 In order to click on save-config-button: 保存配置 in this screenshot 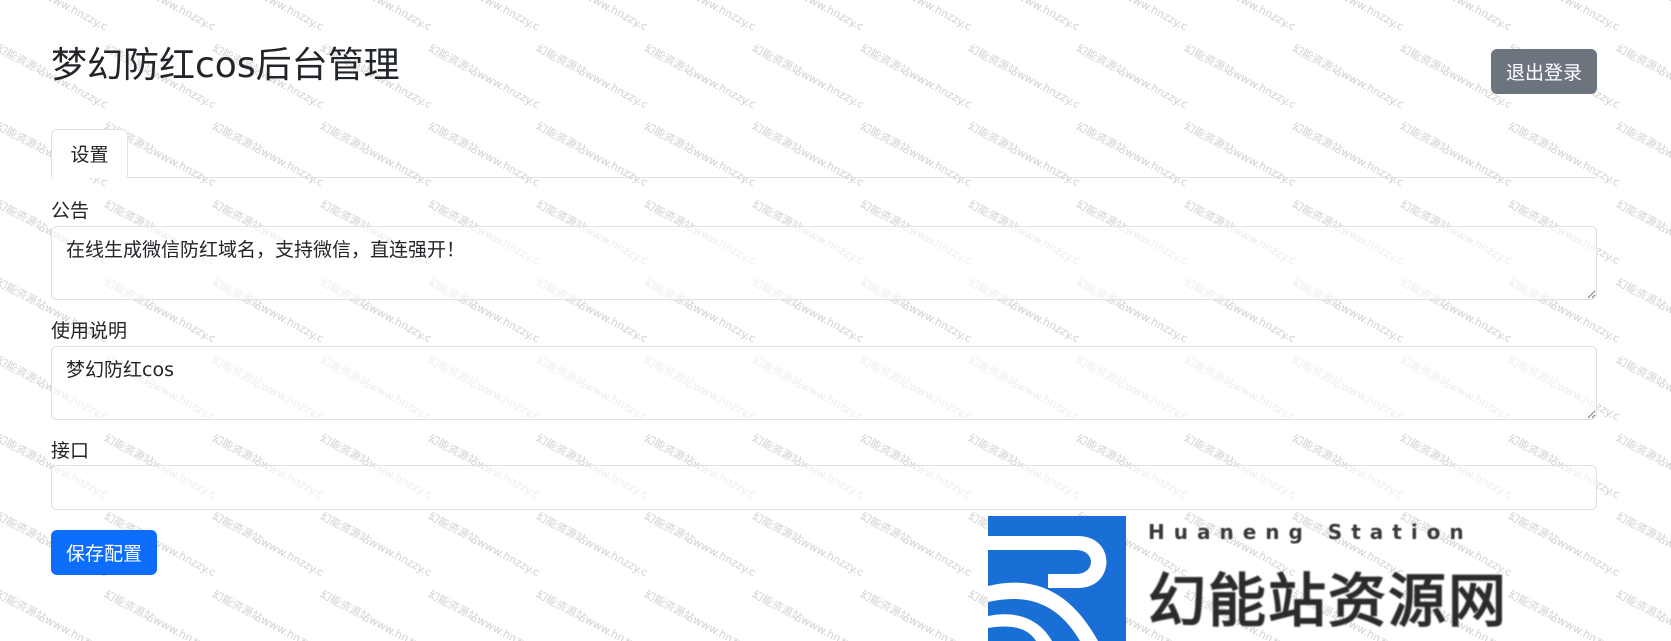, I will do `click(104, 553)`.